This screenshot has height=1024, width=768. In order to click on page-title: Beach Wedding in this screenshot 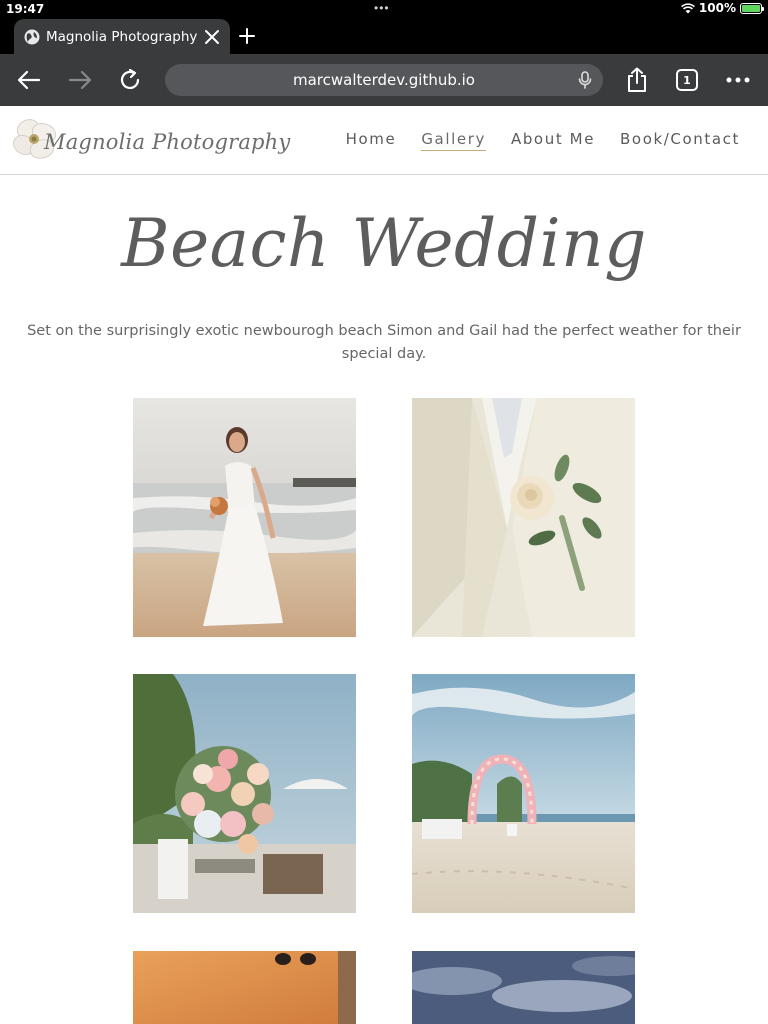, I will do `click(384, 243)`.